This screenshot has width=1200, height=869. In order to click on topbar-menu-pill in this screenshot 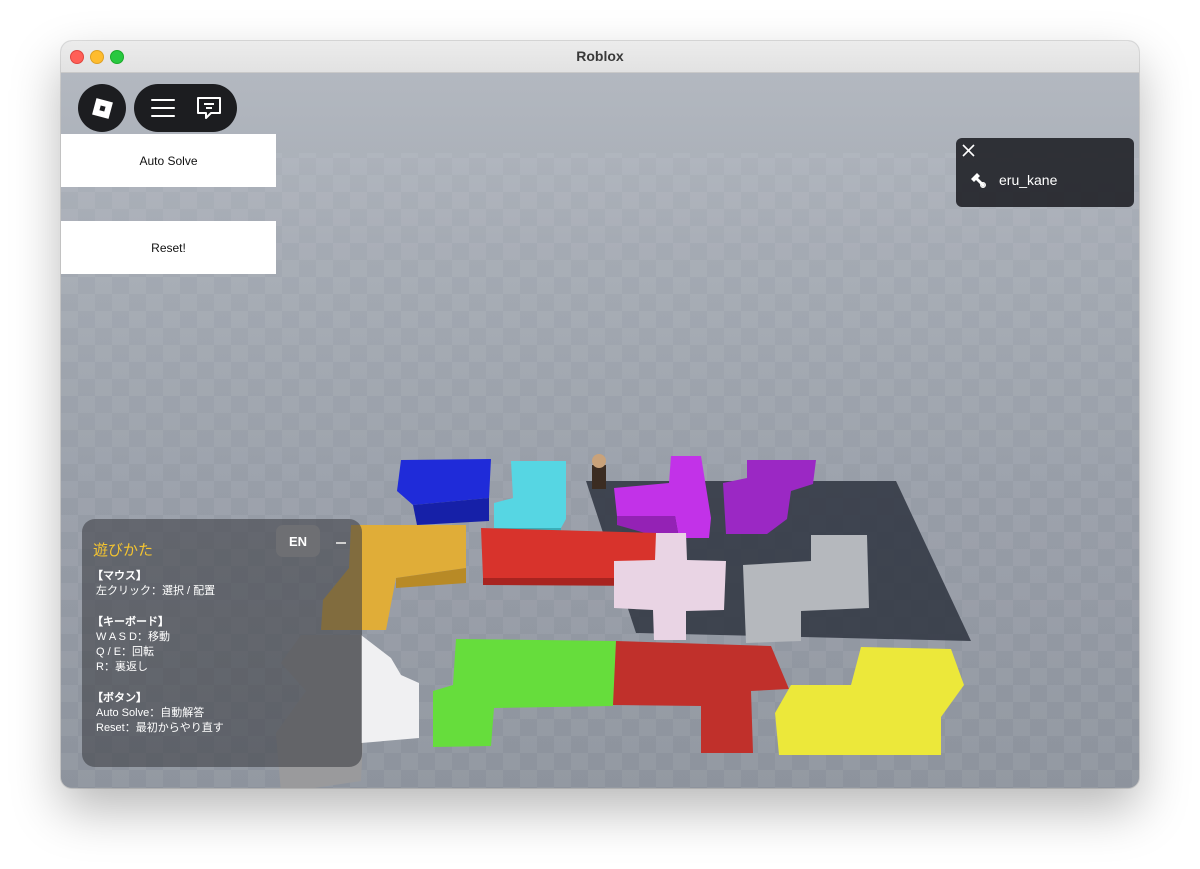, I will do `click(185, 108)`.